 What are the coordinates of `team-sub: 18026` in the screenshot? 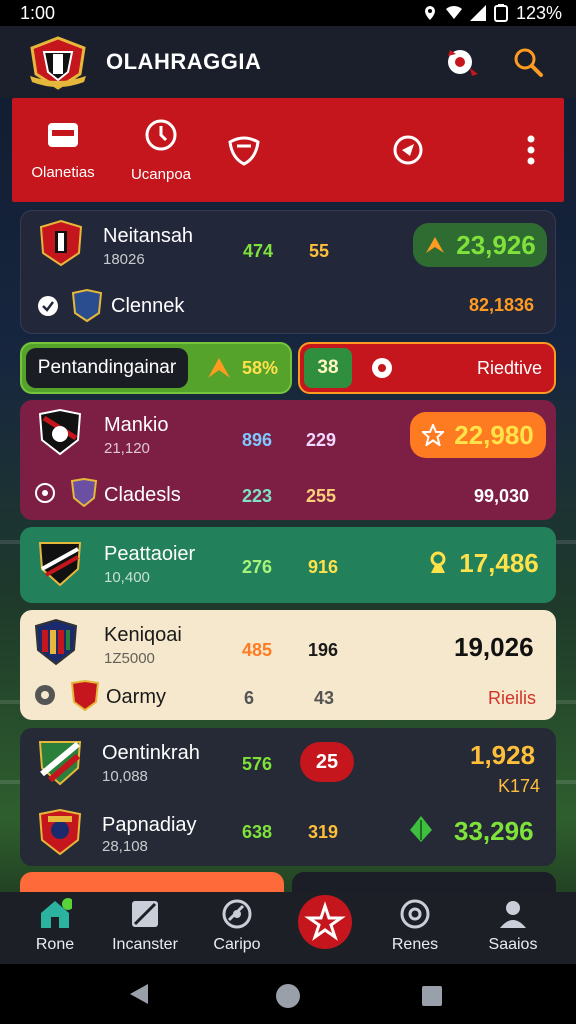 It's located at (124, 259).